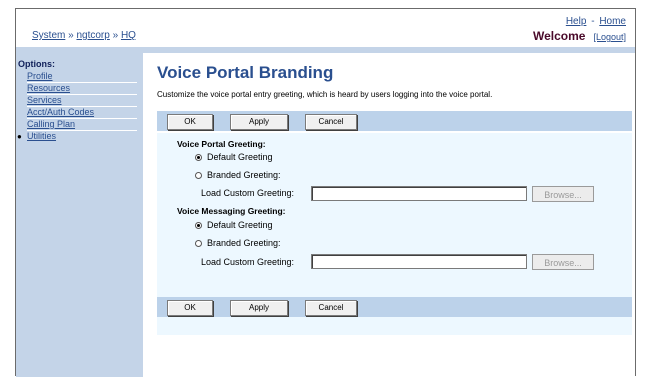  What do you see at coordinates (190, 308) in the screenshot?
I see `ok-button-bottom: OK` at bounding box center [190, 308].